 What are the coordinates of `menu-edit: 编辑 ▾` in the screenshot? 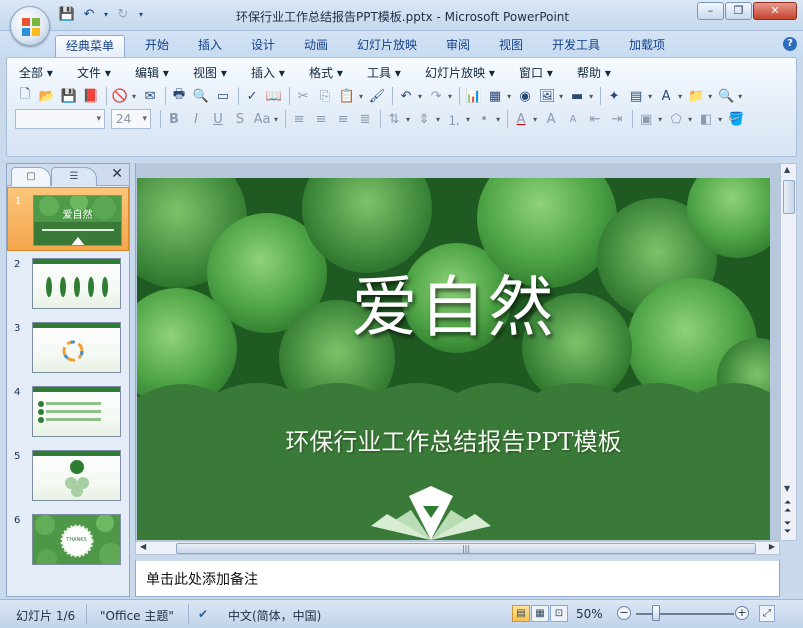 It's located at (164, 73).